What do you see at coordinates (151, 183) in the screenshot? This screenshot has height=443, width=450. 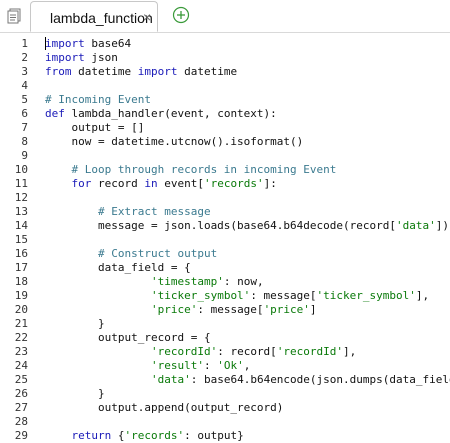 I see `code-token: in` at bounding box center [151, 183].